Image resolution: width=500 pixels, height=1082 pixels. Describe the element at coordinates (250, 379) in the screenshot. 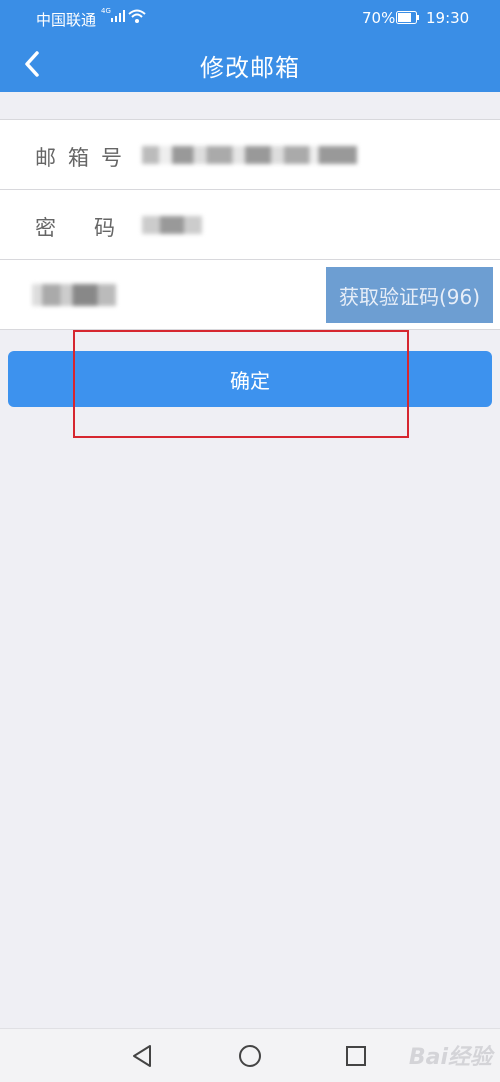

I see `confirm-button: 确定` at that location.